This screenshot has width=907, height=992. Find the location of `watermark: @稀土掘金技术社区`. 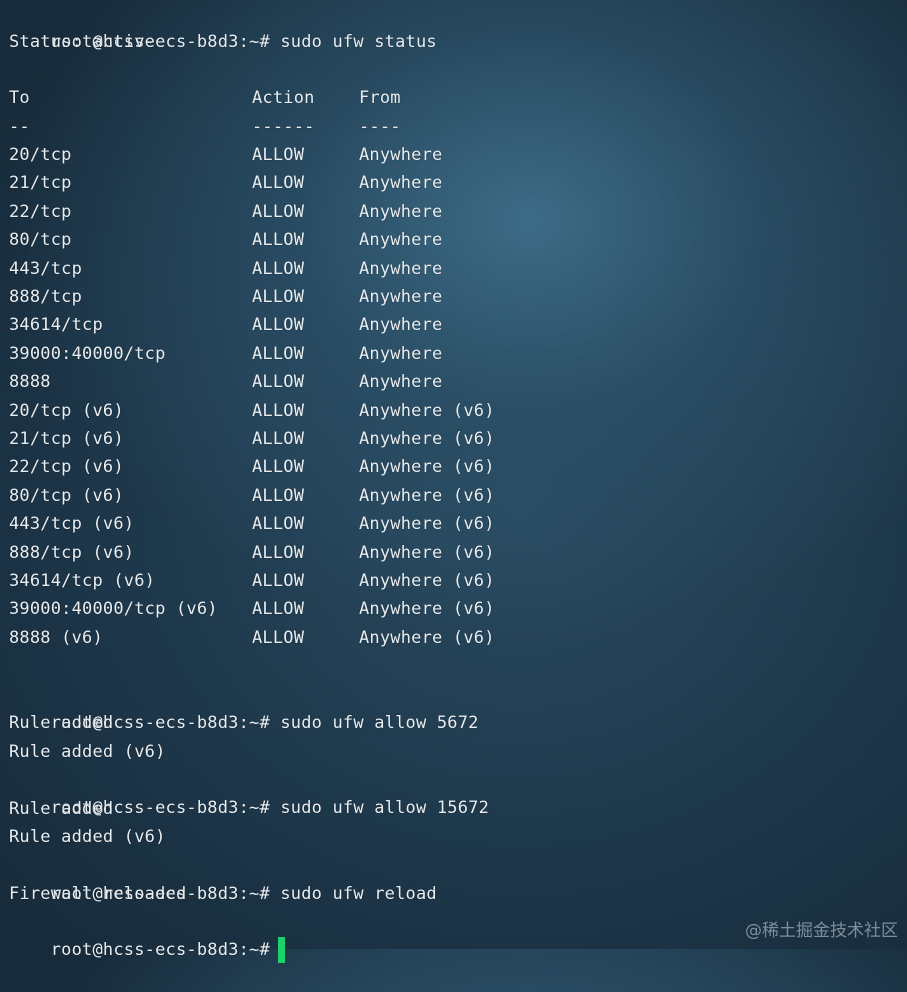

watermark: @稀土掘金技术社区 is located at coordinates (821, 931).